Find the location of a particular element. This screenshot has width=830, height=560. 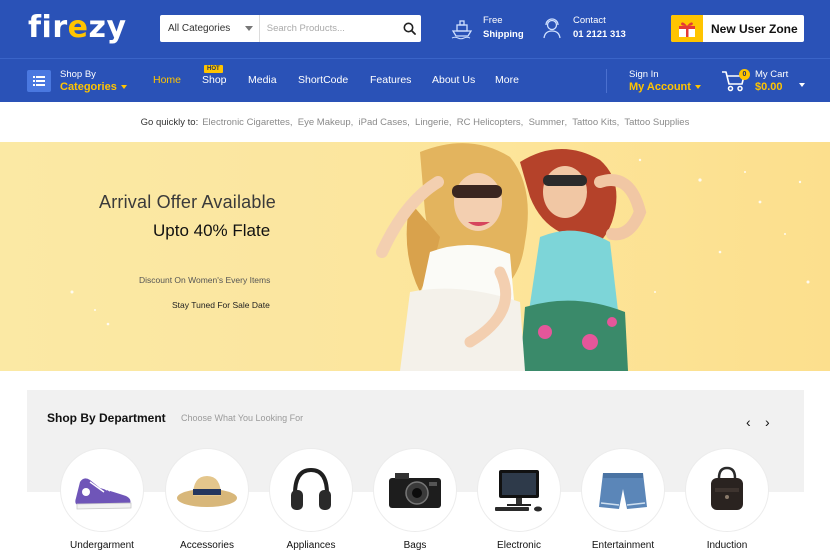

brand-logo: firezy is located at coordinates (77, 27).